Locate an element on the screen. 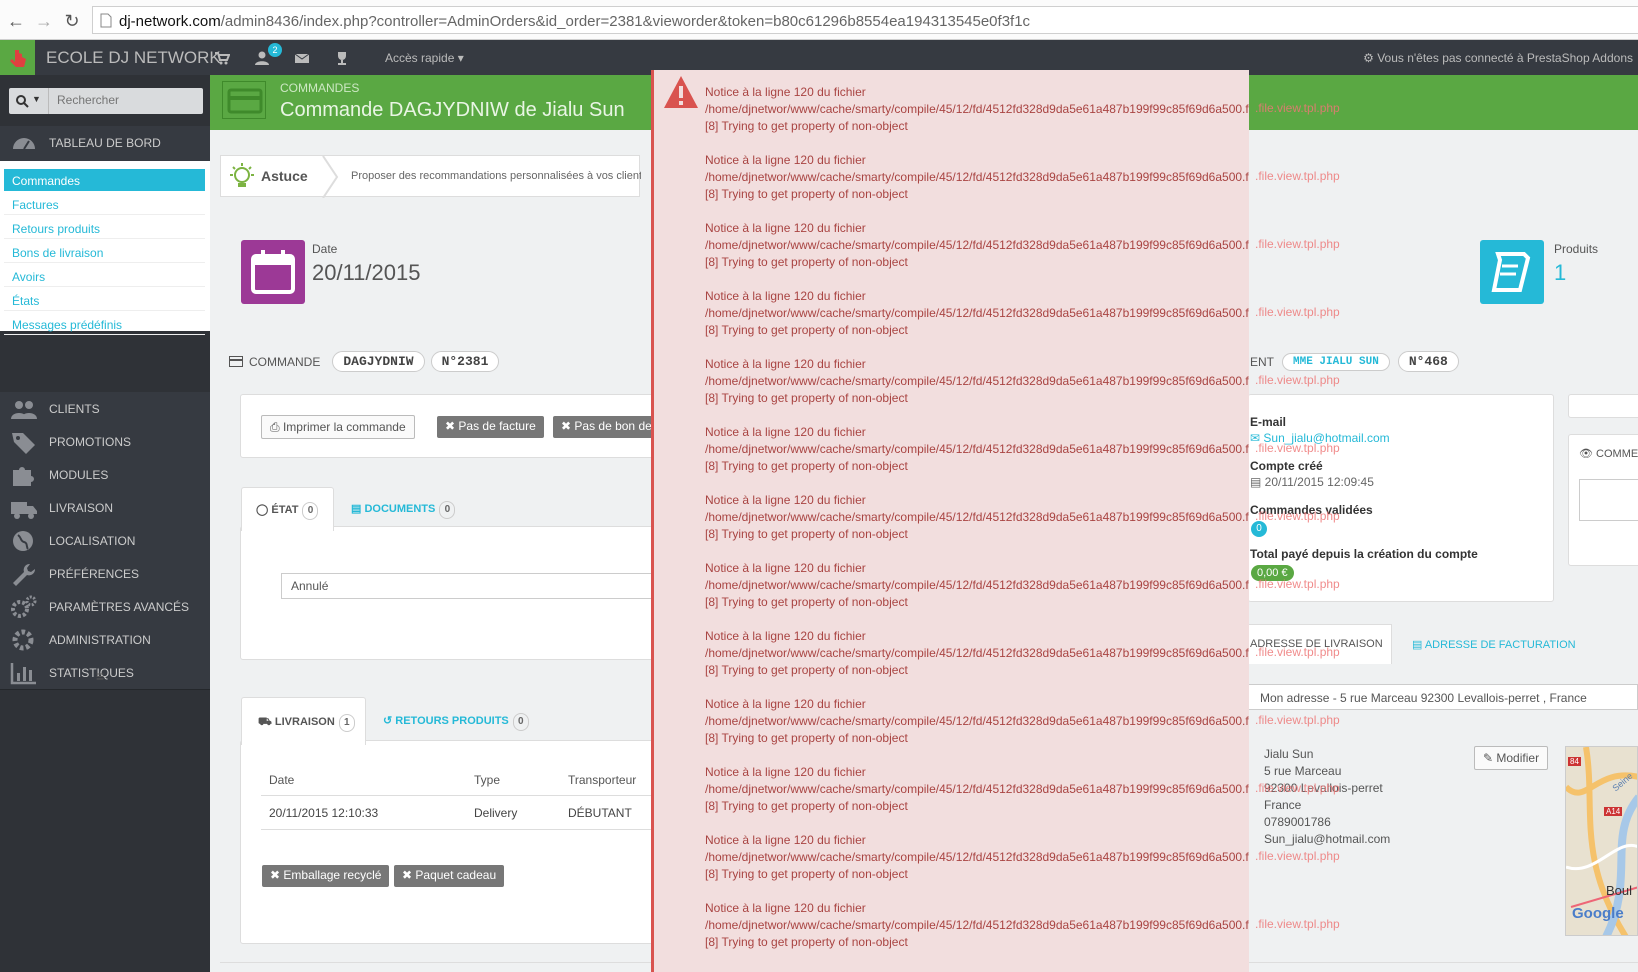  forward-arrow-icon: → is located at coordinates (44, 21).